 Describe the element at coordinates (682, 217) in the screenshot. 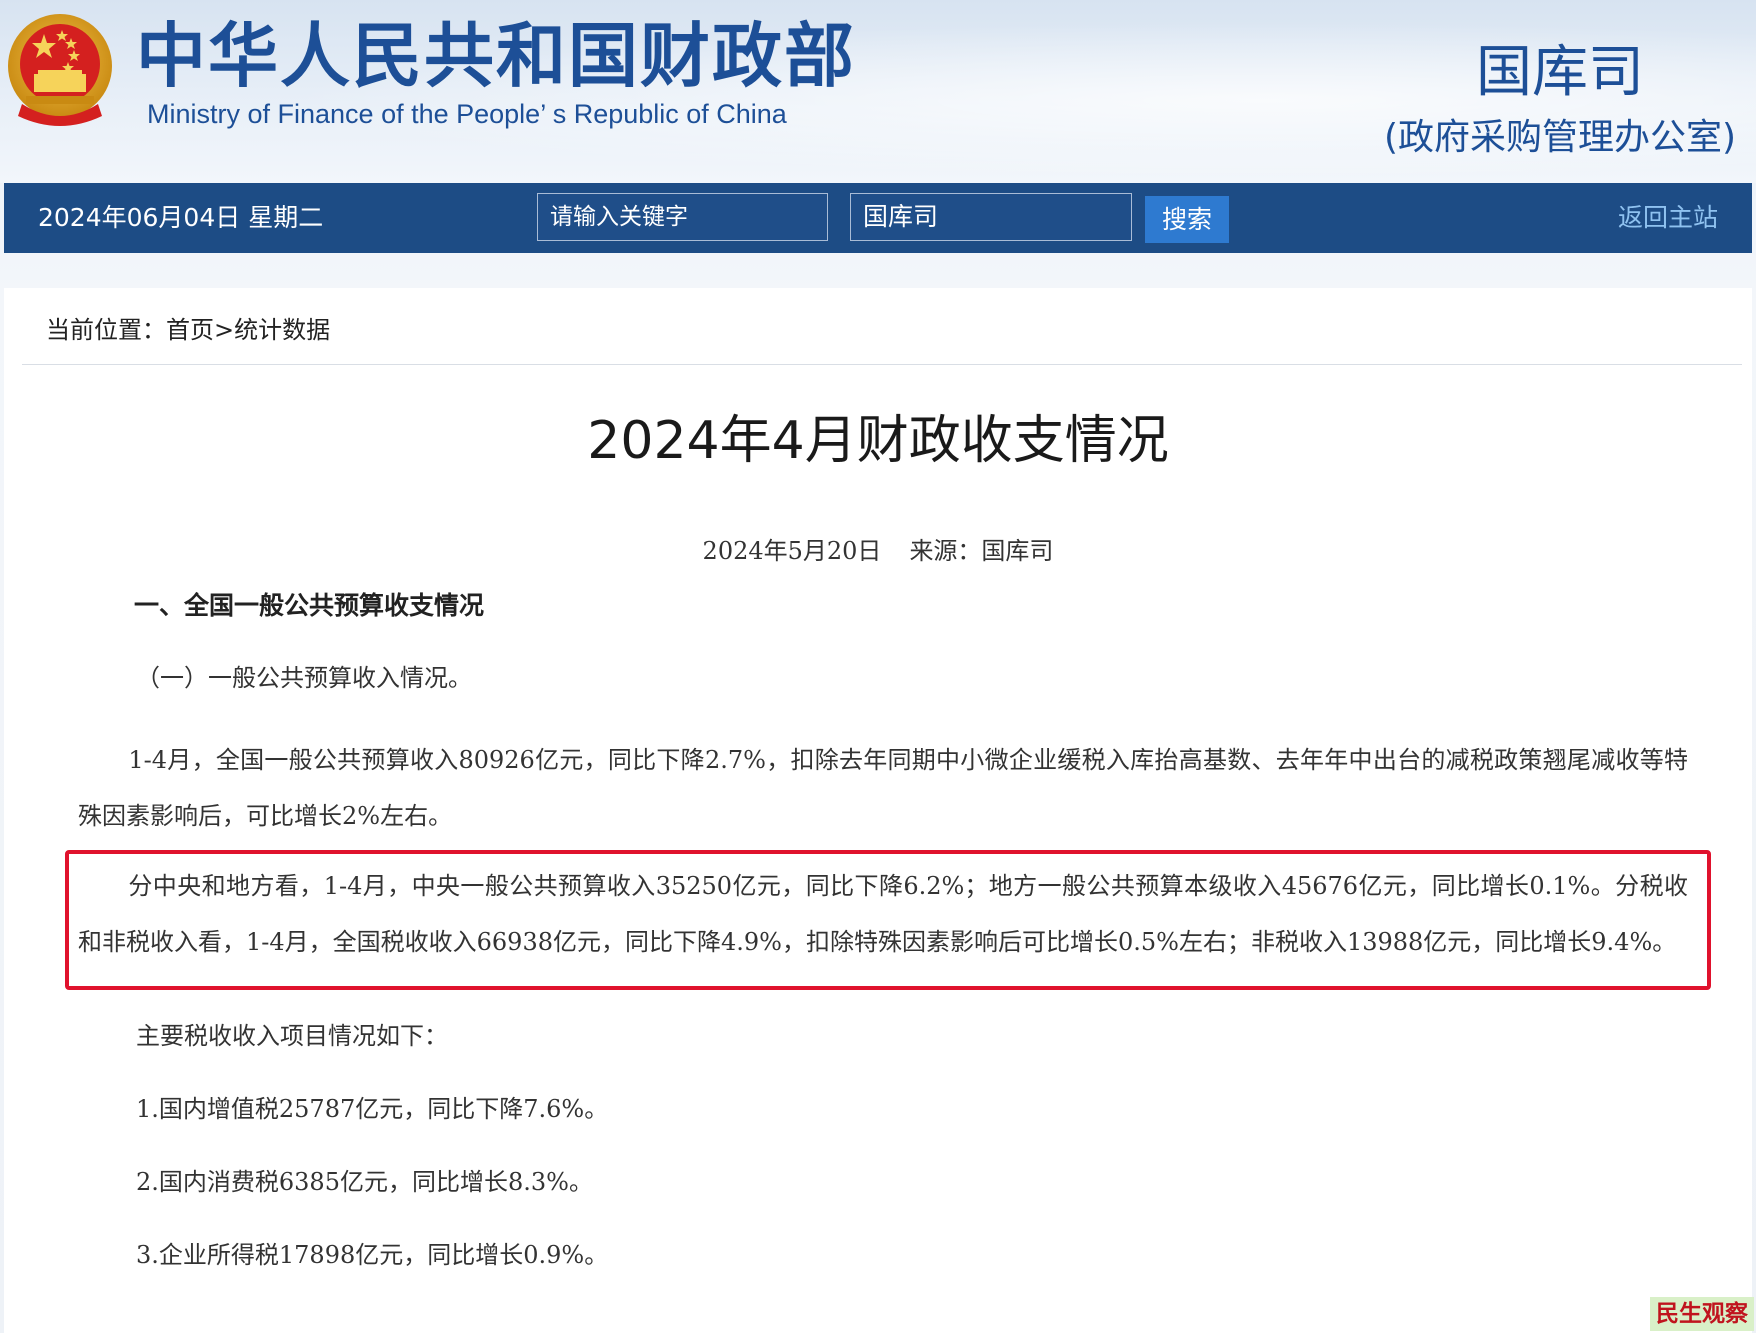

I see `search-input: 请输入关键字` at that location.